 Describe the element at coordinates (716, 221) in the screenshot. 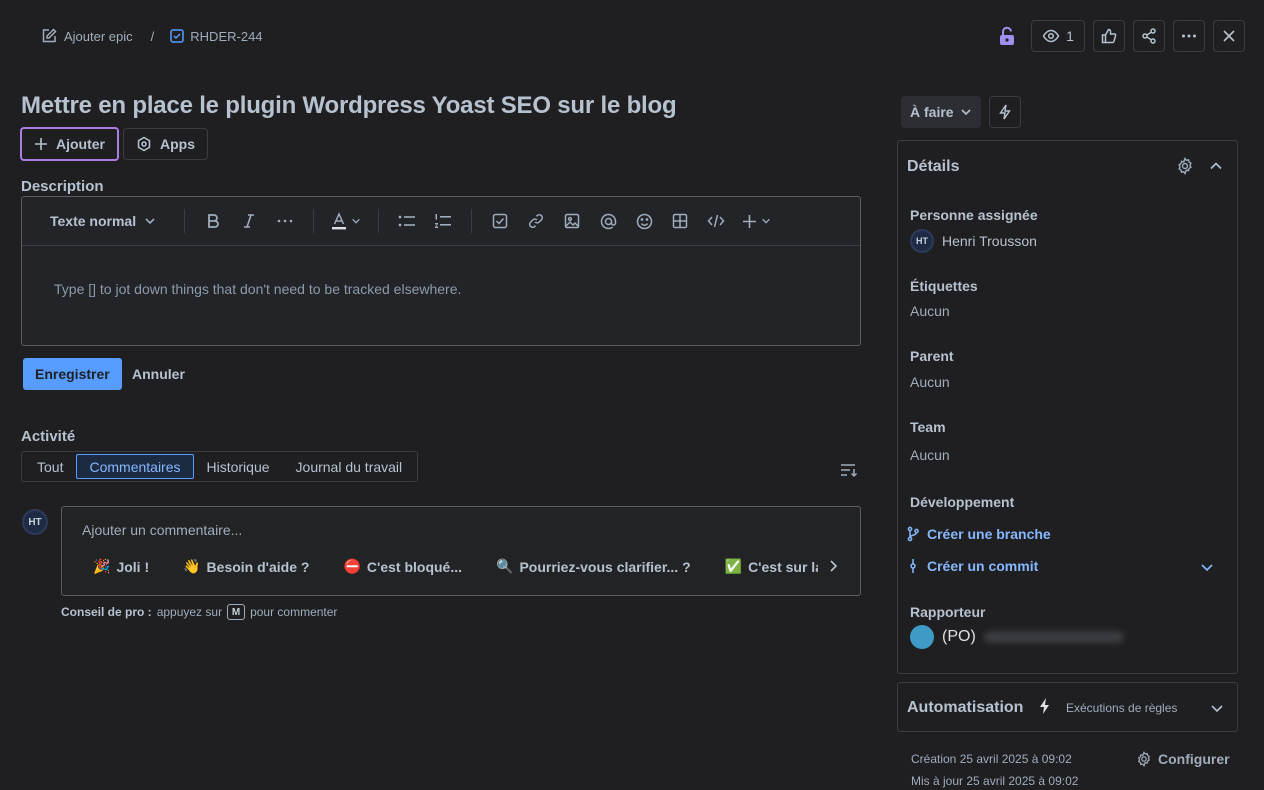

I see `code-icon` at that location.